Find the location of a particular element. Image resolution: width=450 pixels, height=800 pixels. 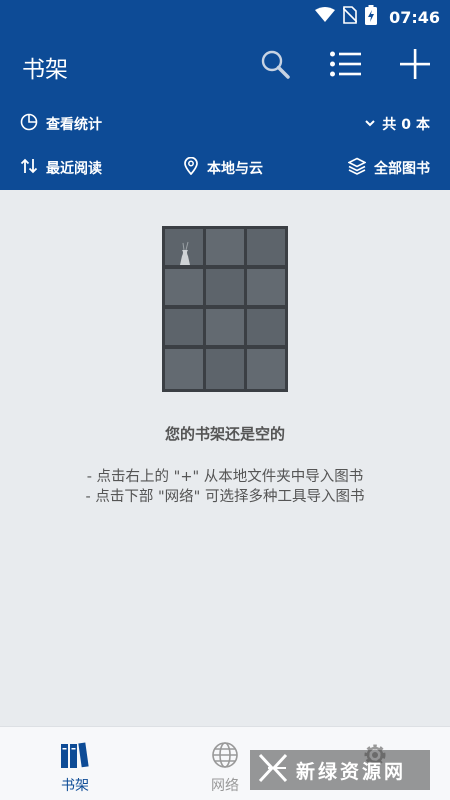

status-bar: 07:46 is located at coordinates (225, 15).